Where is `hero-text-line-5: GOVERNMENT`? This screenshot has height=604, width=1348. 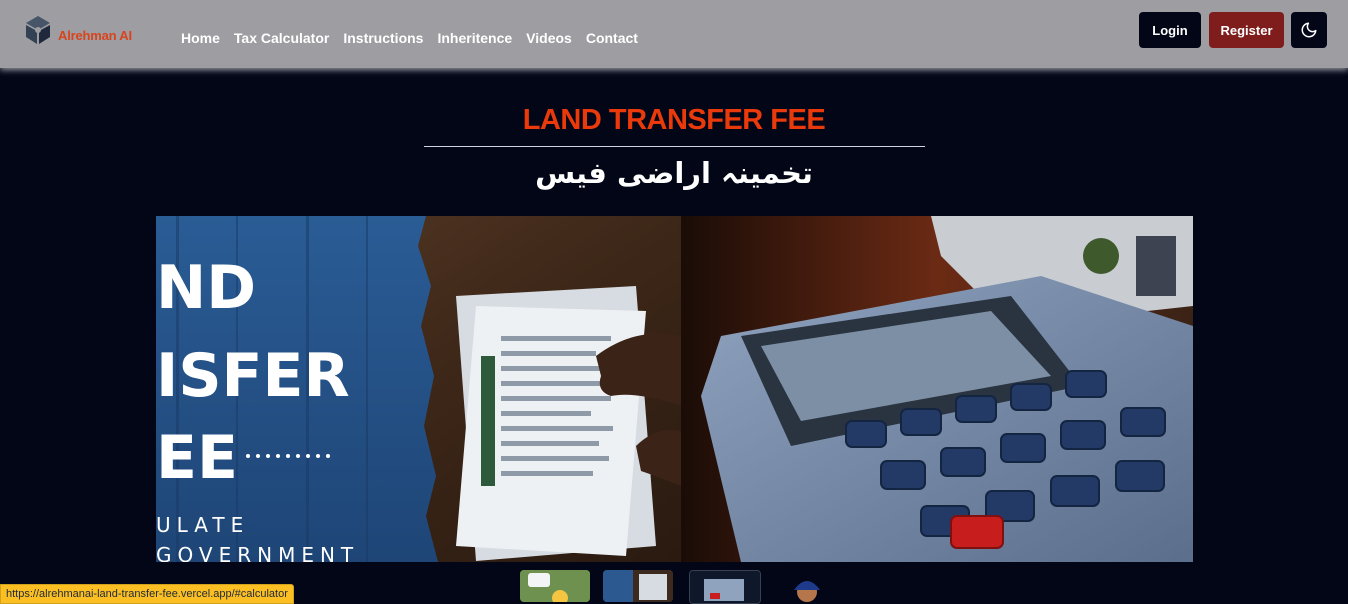
hero-text-line-5: GOVERNMENT is located at coordinates (257, 552).